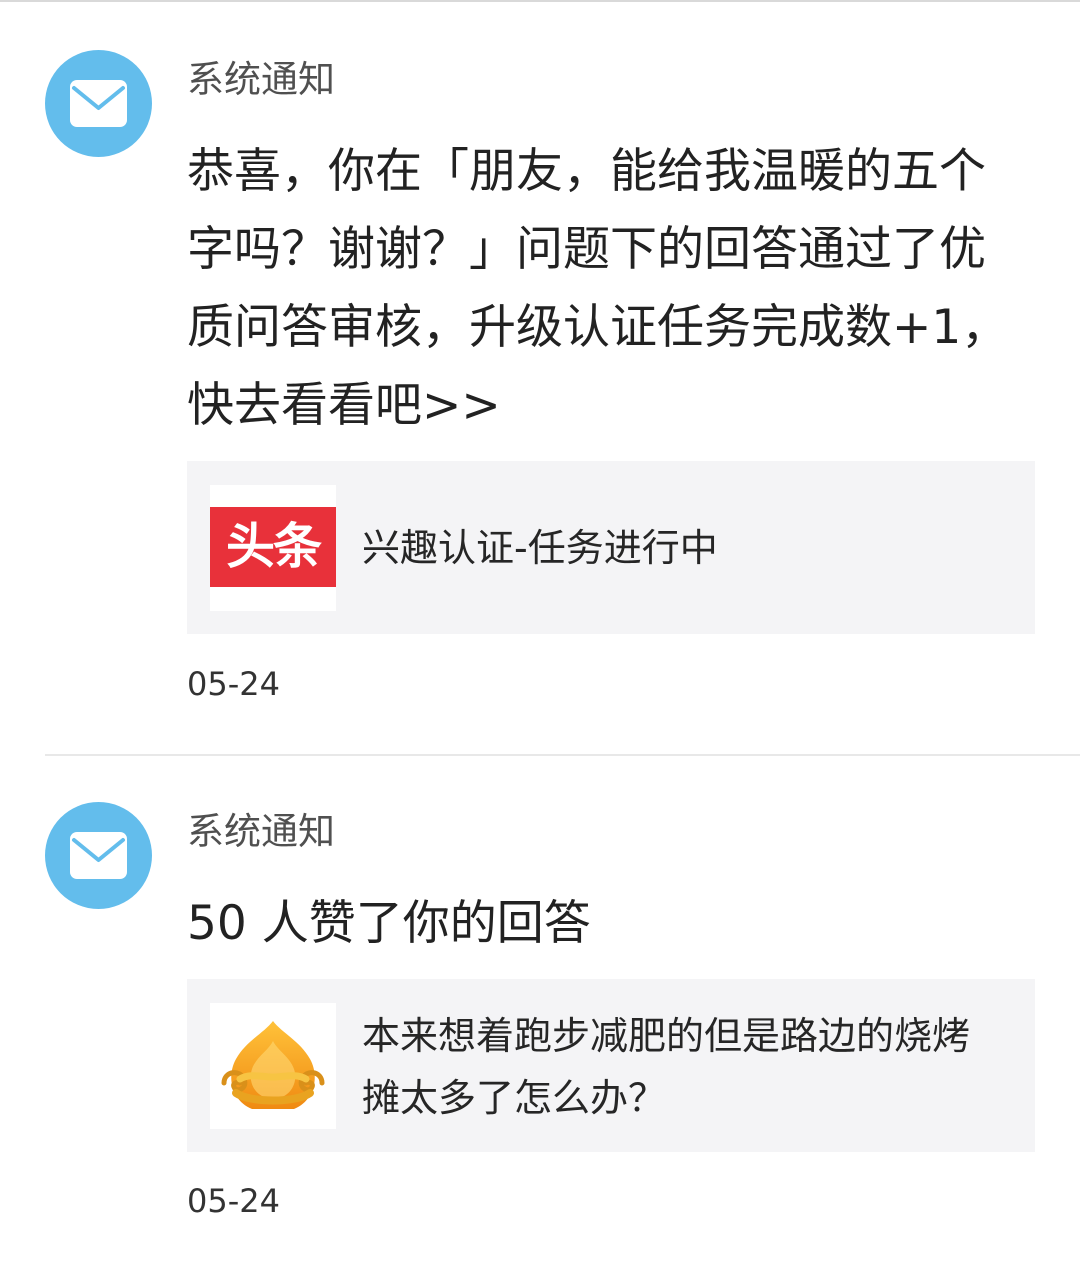  Describe the element at coordinates (666, 1067) in the screenshot. I see `card-title: 本来想着跑步减肥的但是路边的烧烤摊太多了怎么办？` at that location.